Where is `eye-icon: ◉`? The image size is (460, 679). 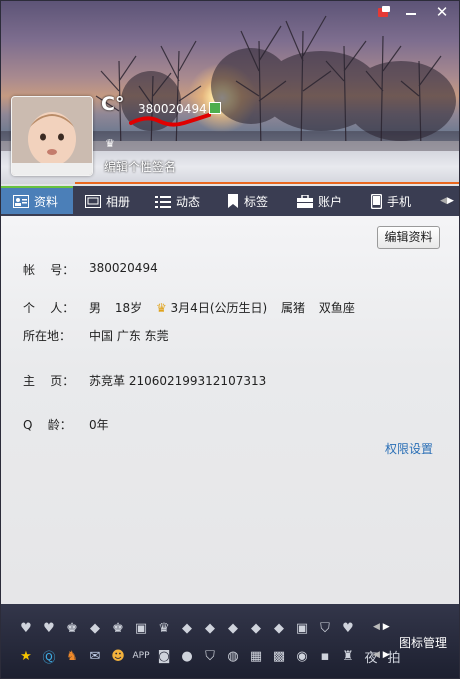 eye-icon: ◉ is located at coordinates (302, 656).